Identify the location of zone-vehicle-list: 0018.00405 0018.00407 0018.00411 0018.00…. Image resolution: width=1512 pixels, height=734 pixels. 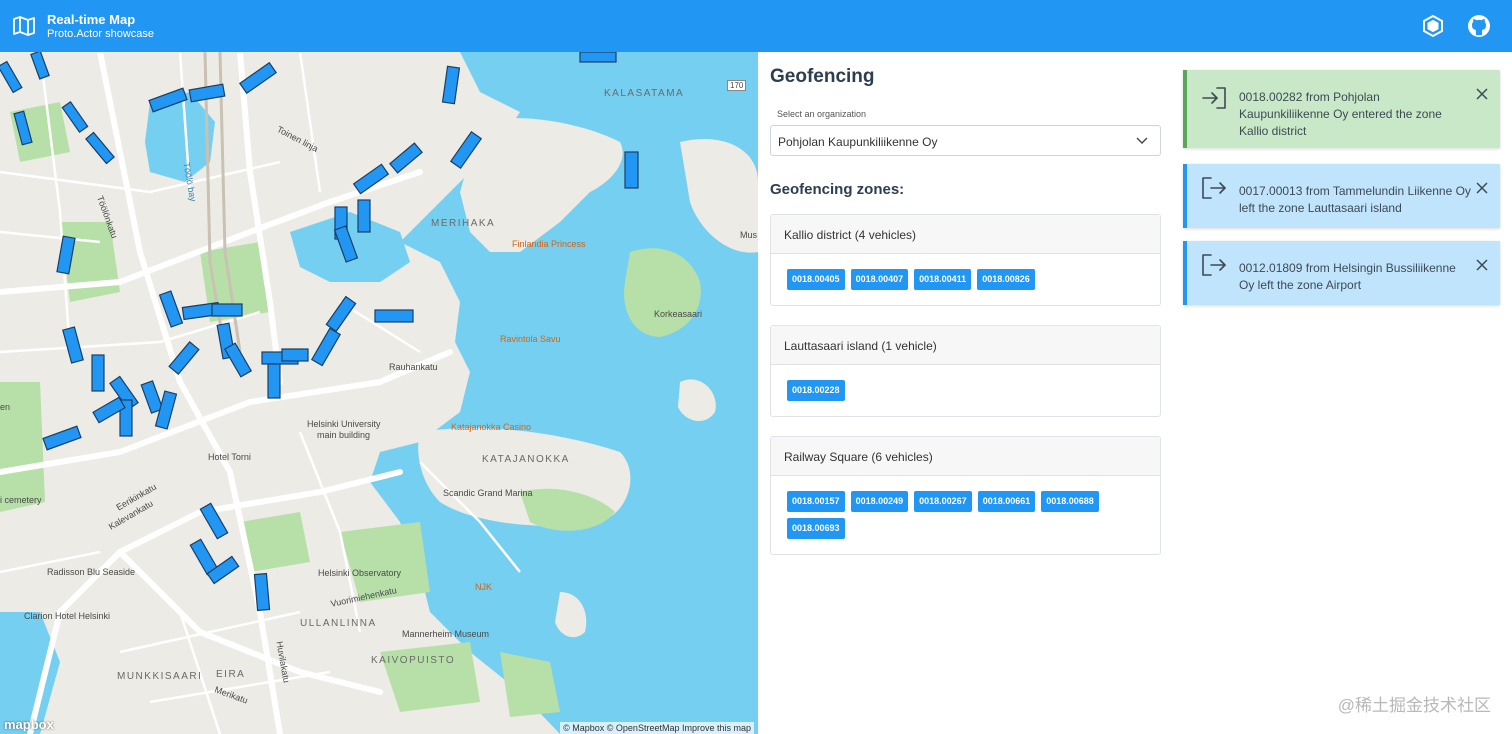
(965, 279).